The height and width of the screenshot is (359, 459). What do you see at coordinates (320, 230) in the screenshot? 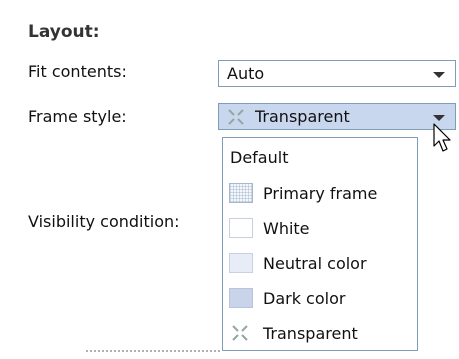
I see `option-white: White` at bounding box center [320, 230].